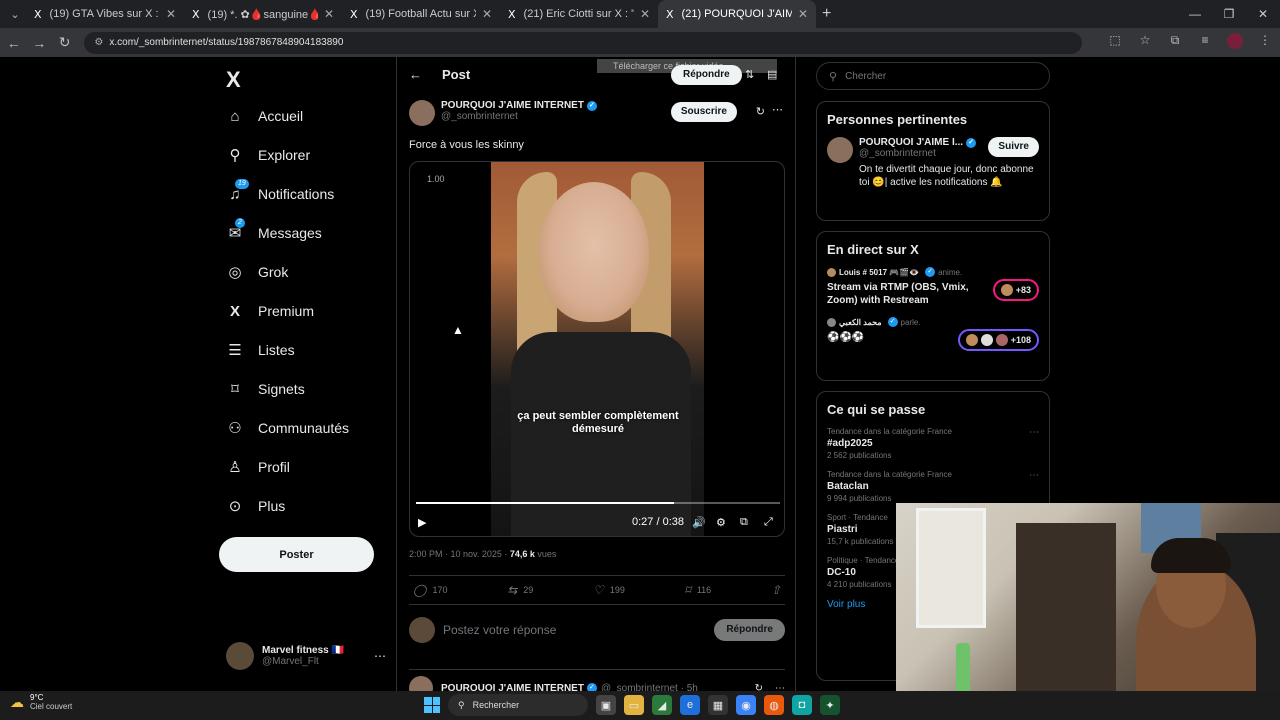 This screenshot has height=720, width=1280. Describe the element at coordinates (1263, 14) in the screenshot. I see `close-window-icon: ✕` at that location.